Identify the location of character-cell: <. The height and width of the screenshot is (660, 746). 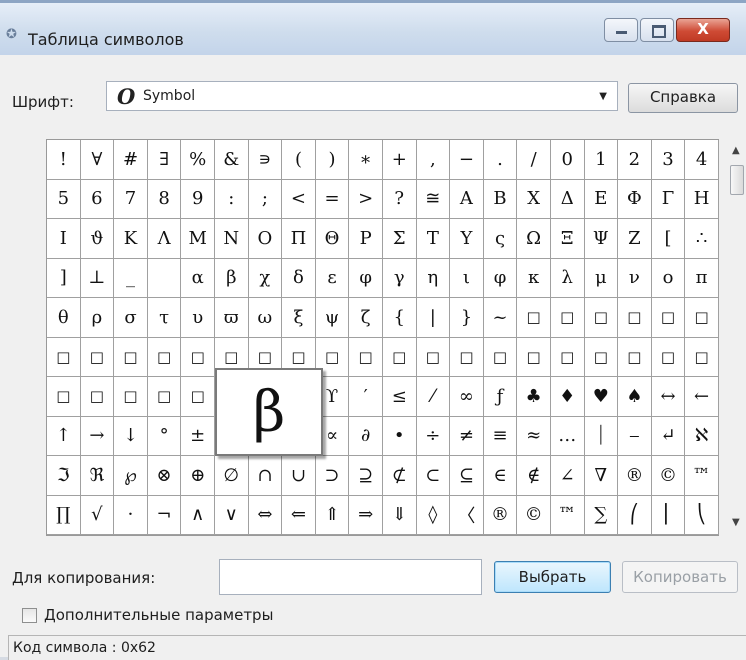
(299, 199).